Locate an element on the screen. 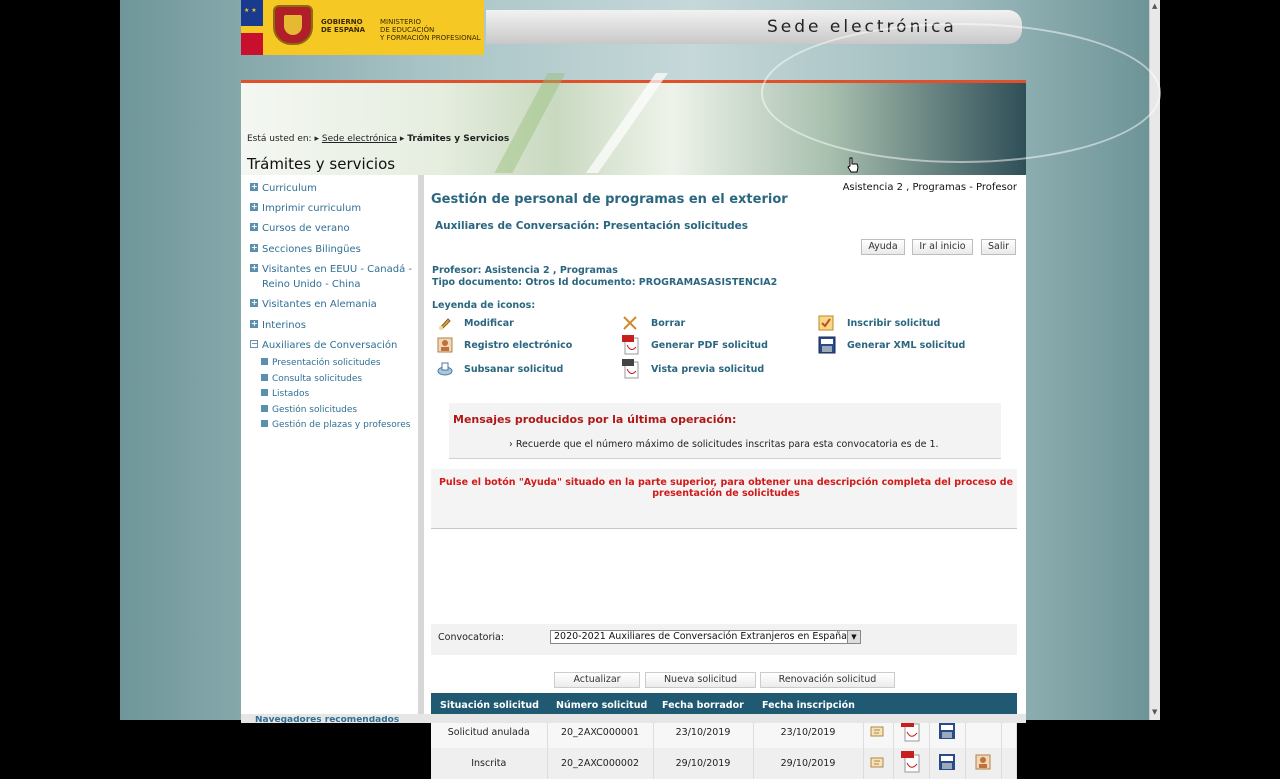  cell-action-empty is located at coordinates (1009, 763).